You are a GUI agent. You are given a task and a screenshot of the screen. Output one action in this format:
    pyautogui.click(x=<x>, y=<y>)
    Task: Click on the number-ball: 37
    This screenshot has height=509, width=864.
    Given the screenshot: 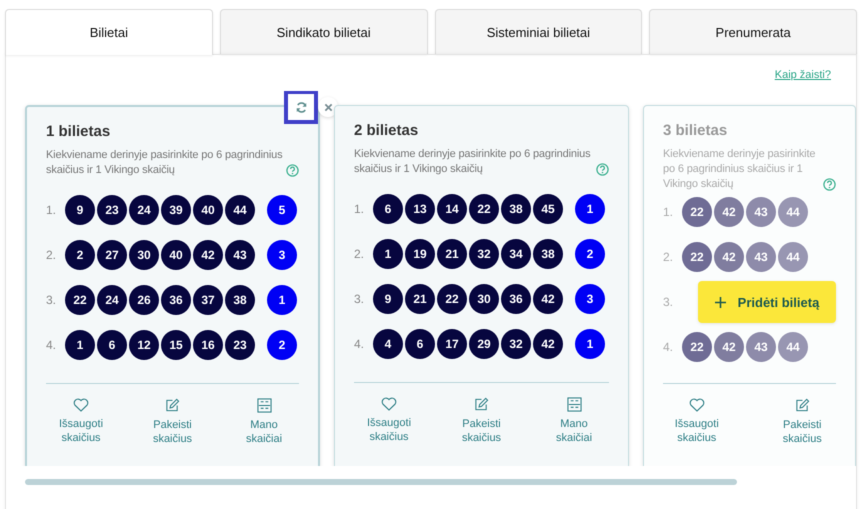 What is the action you would take?
    pyautogui.click(x=208, y=300)
    